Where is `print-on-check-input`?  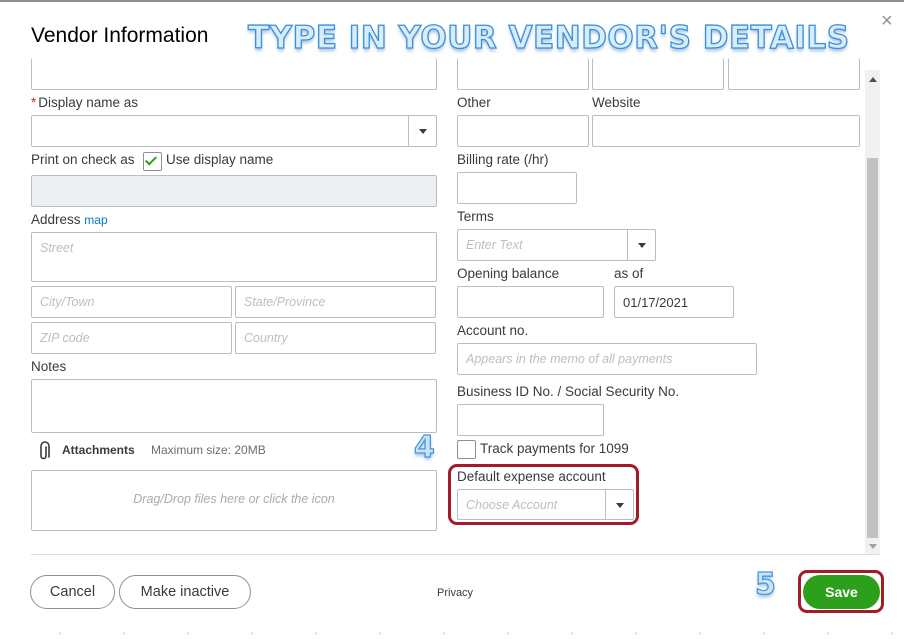 print-on-check-input is located at coordinates (234, 191).